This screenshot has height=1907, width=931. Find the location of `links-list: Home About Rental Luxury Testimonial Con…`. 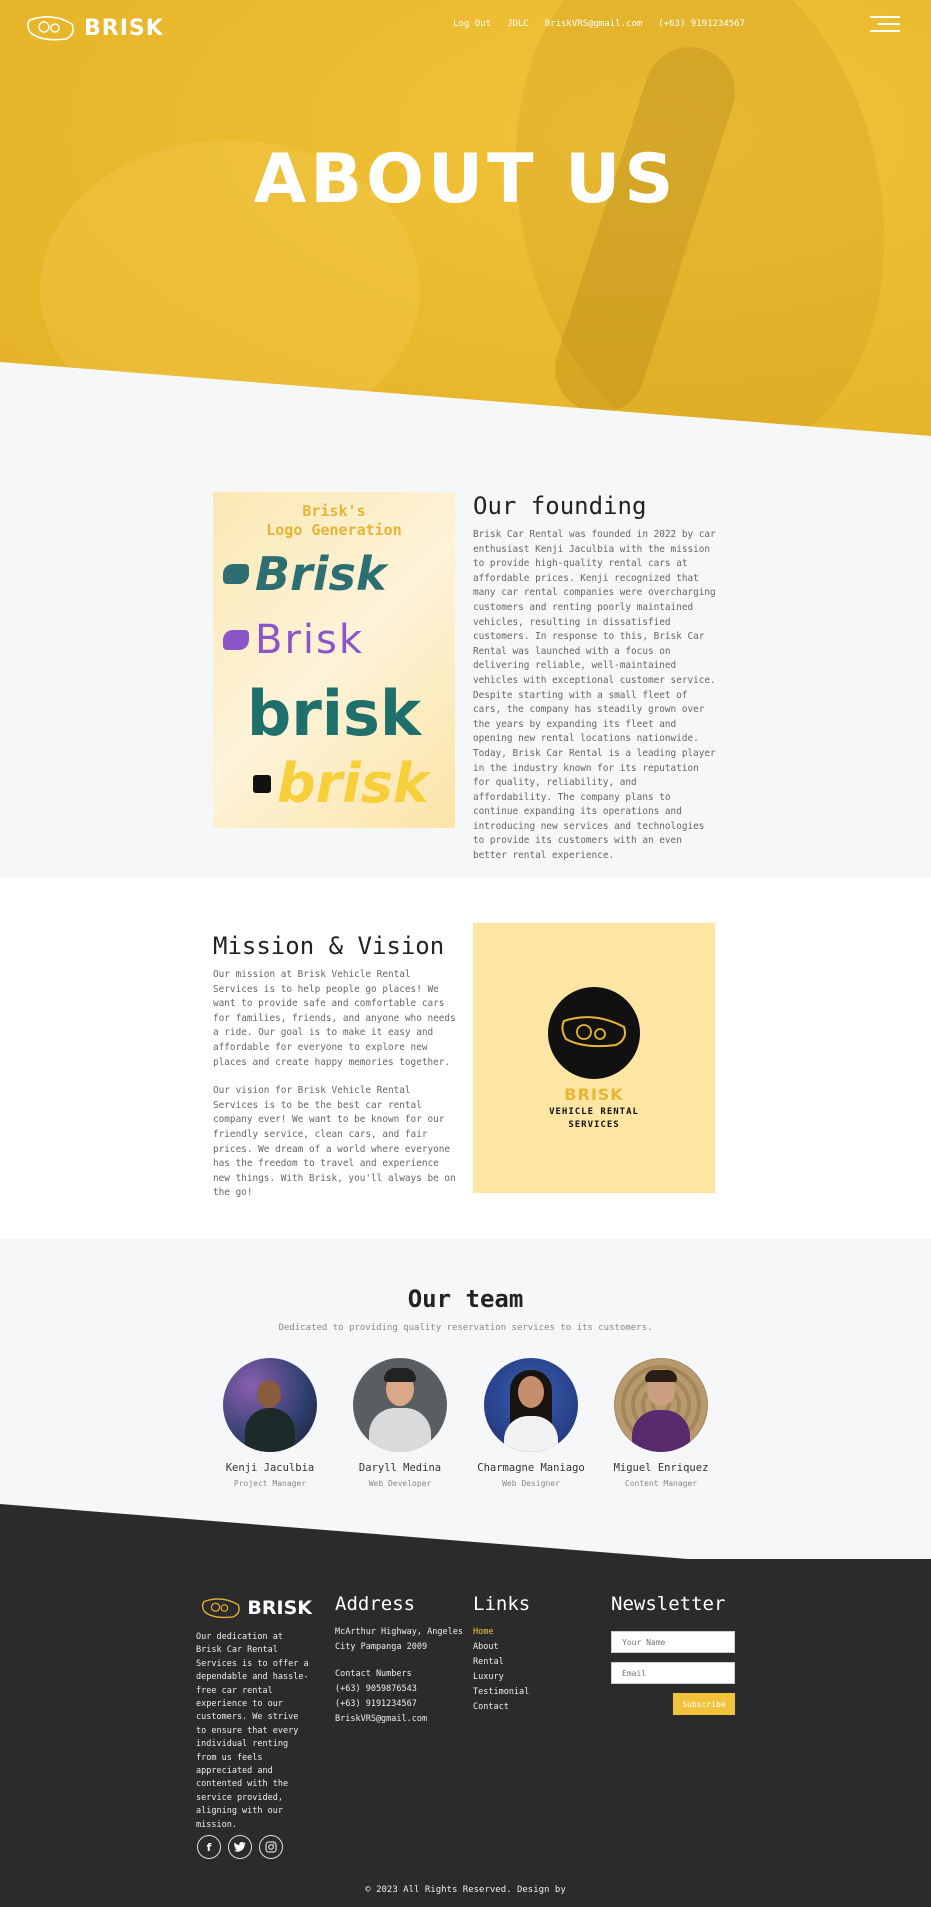

links-list: Home About Rental Luxury Testimonial Con… is located at coordinates (501, 1670).